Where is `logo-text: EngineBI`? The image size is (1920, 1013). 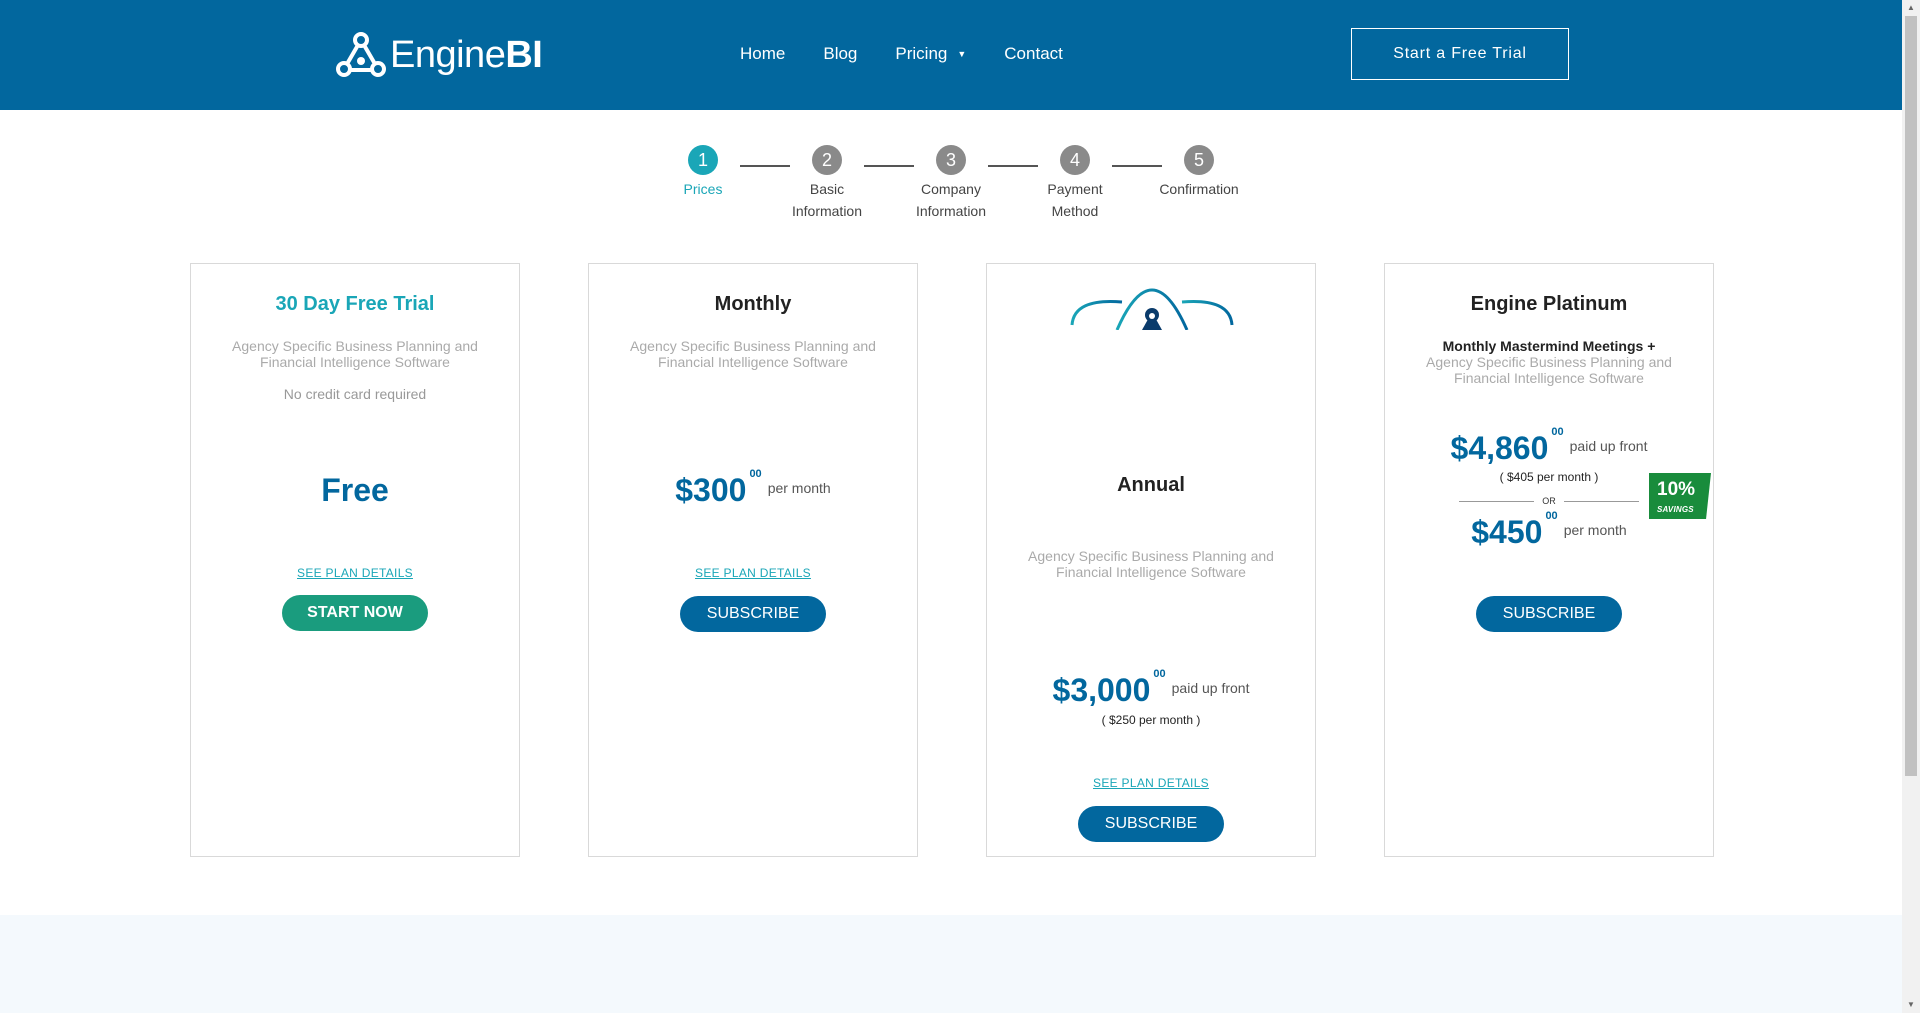 logo-text: EngineBI is located at coordinates (466, 54).